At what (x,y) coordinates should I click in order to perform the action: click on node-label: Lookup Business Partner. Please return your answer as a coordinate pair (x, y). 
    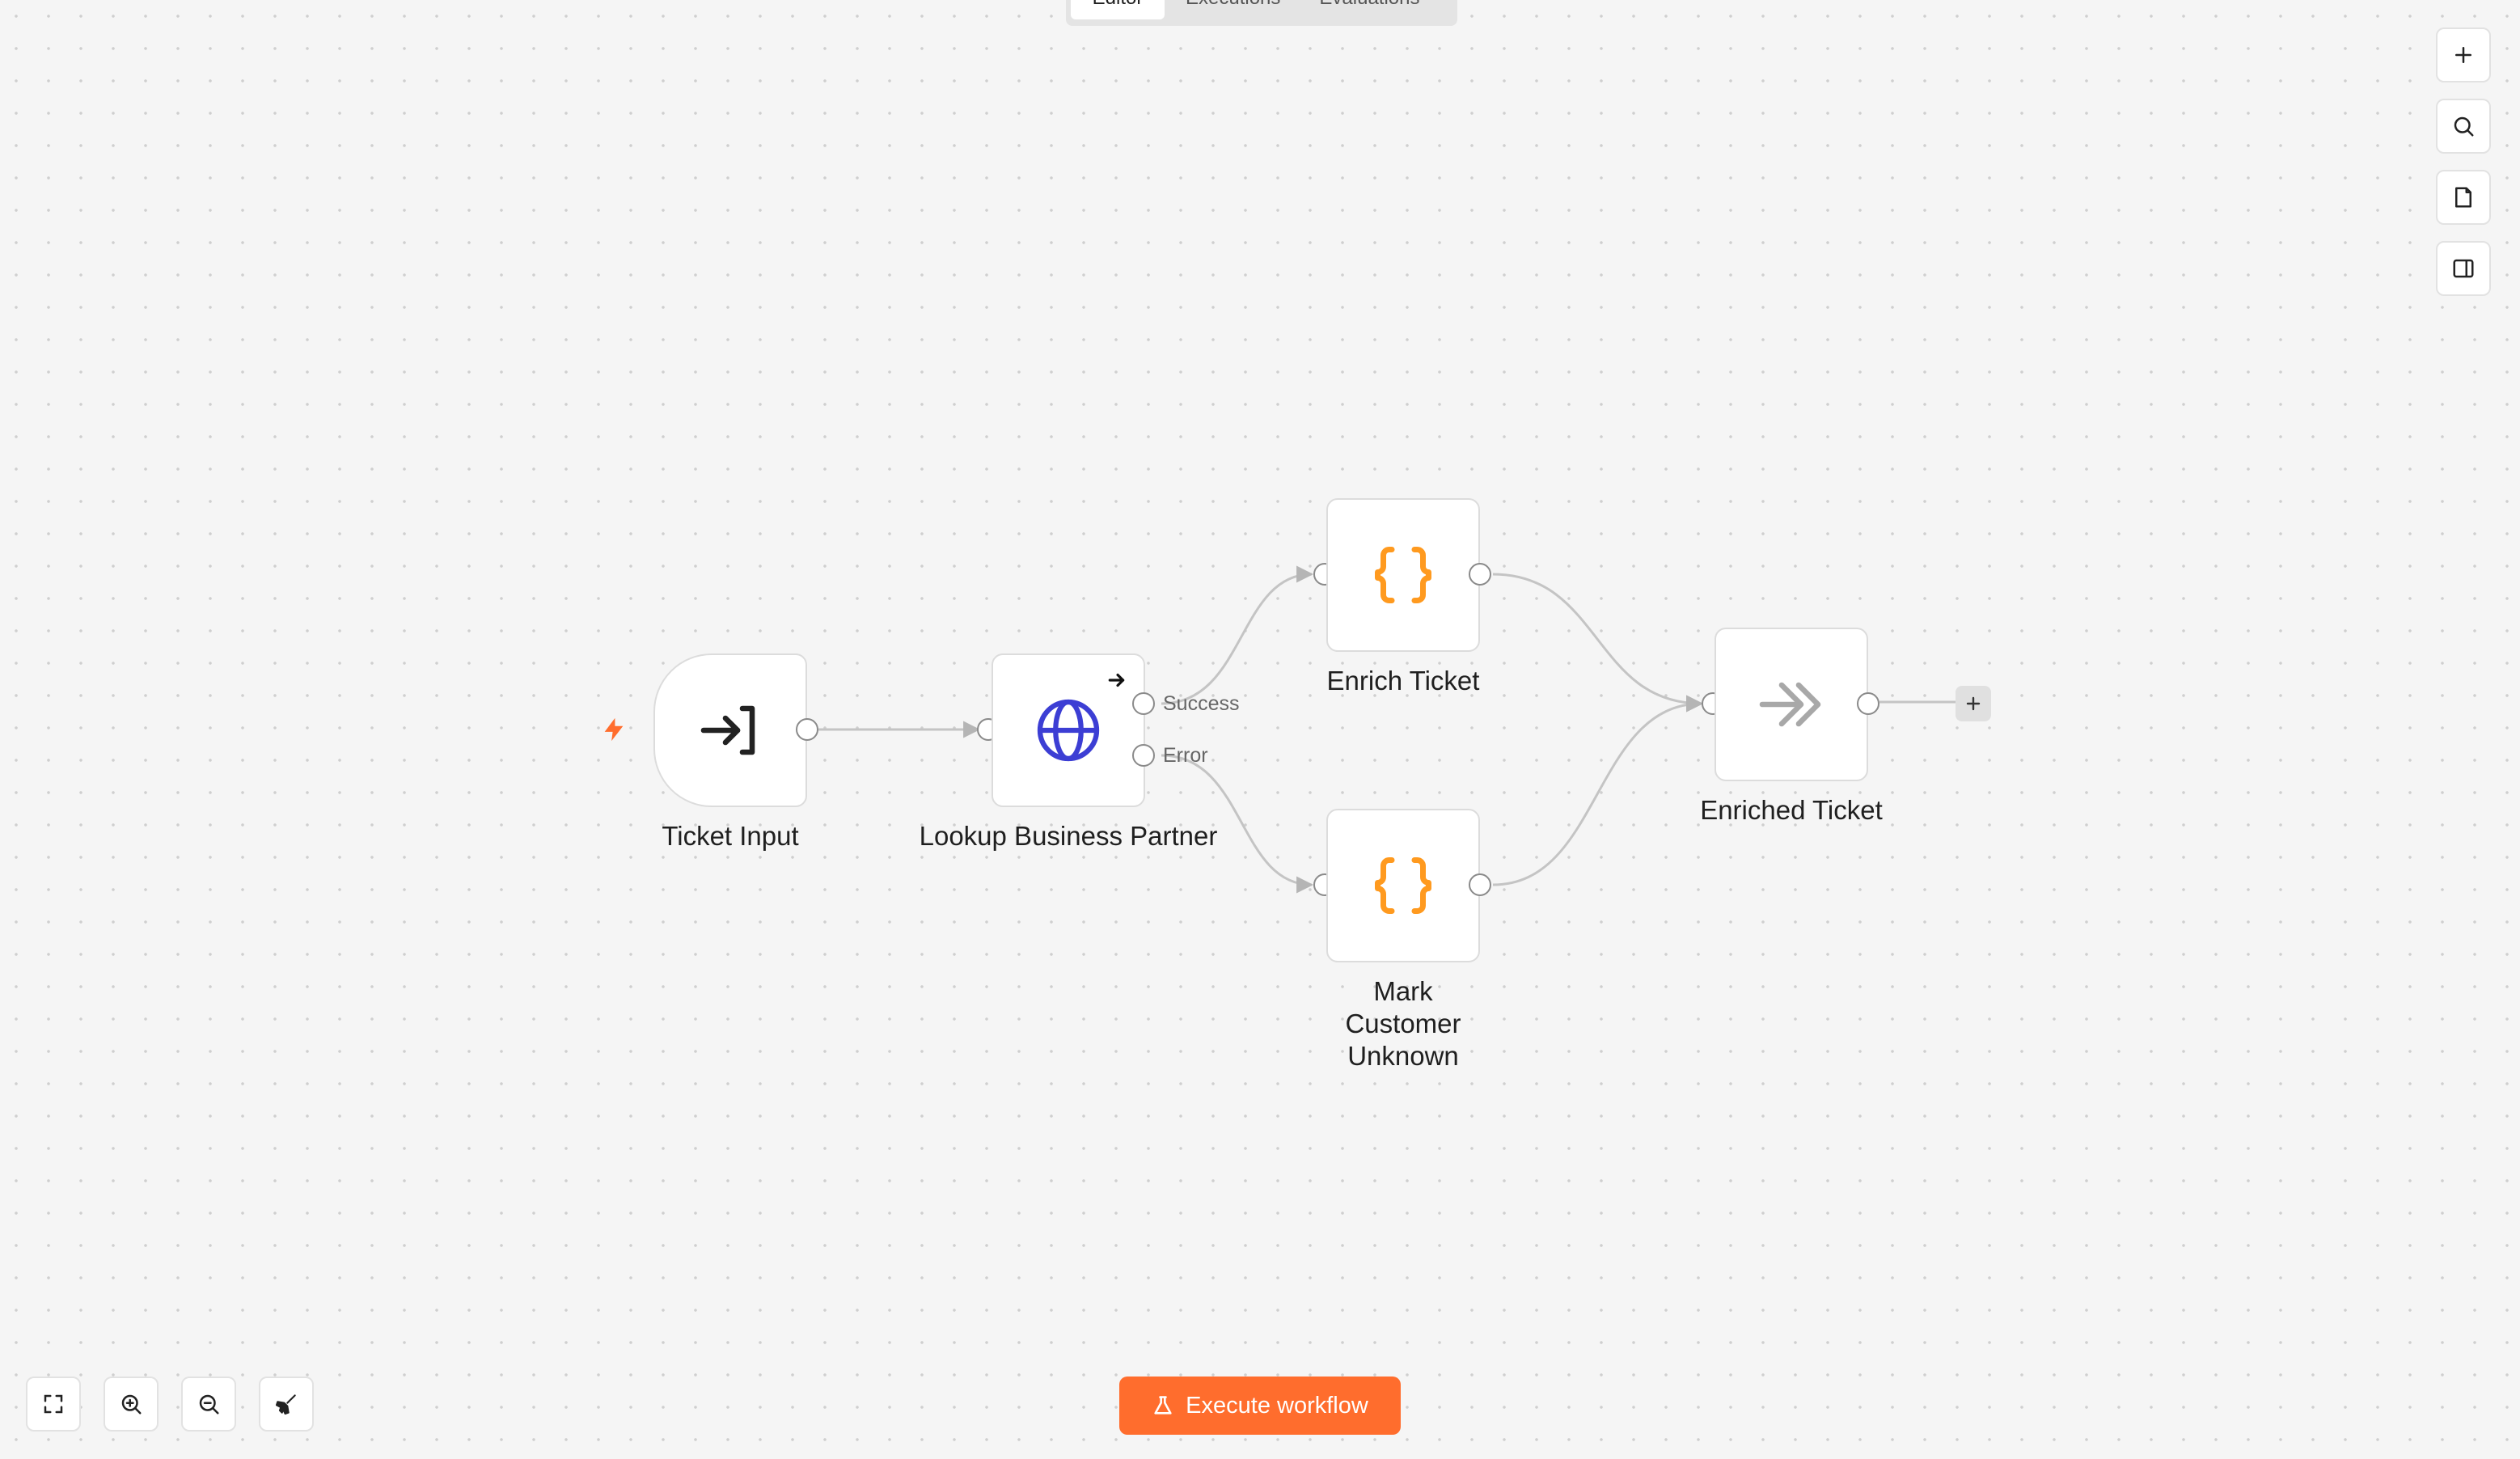
    Looking at the image, I should click on (1068, 836).